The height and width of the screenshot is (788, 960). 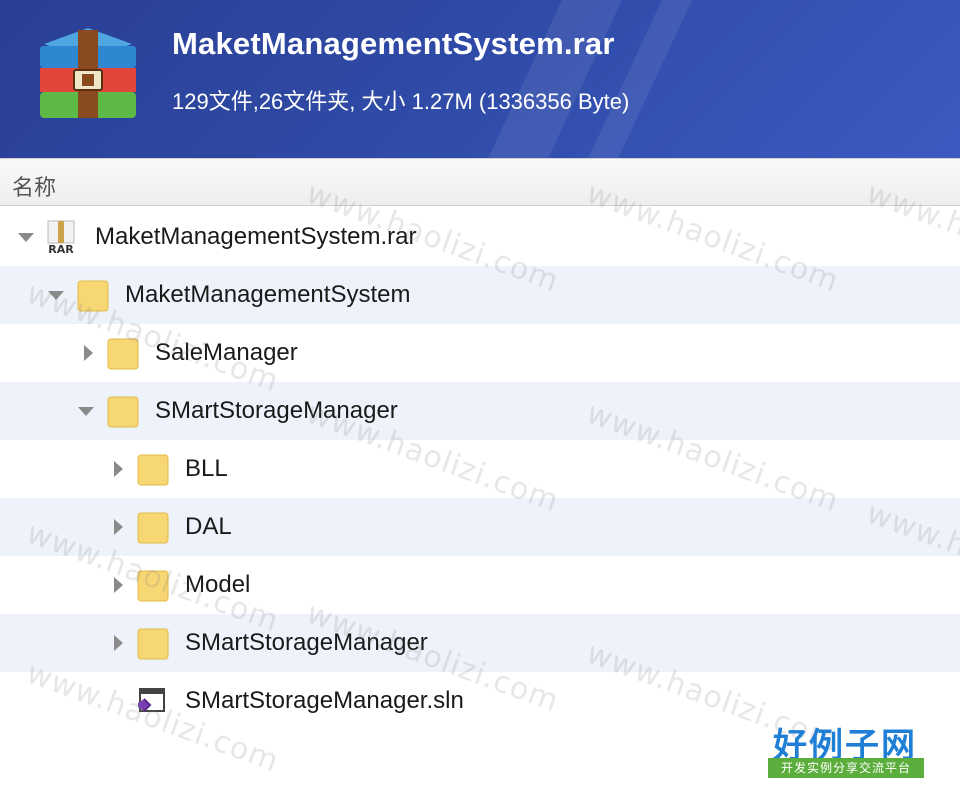 What do you see at coordinates (846, 768) in the screenshot?
I see `brand-tagline: 开发实例分享交流平台` at bounding box center [846, 768].